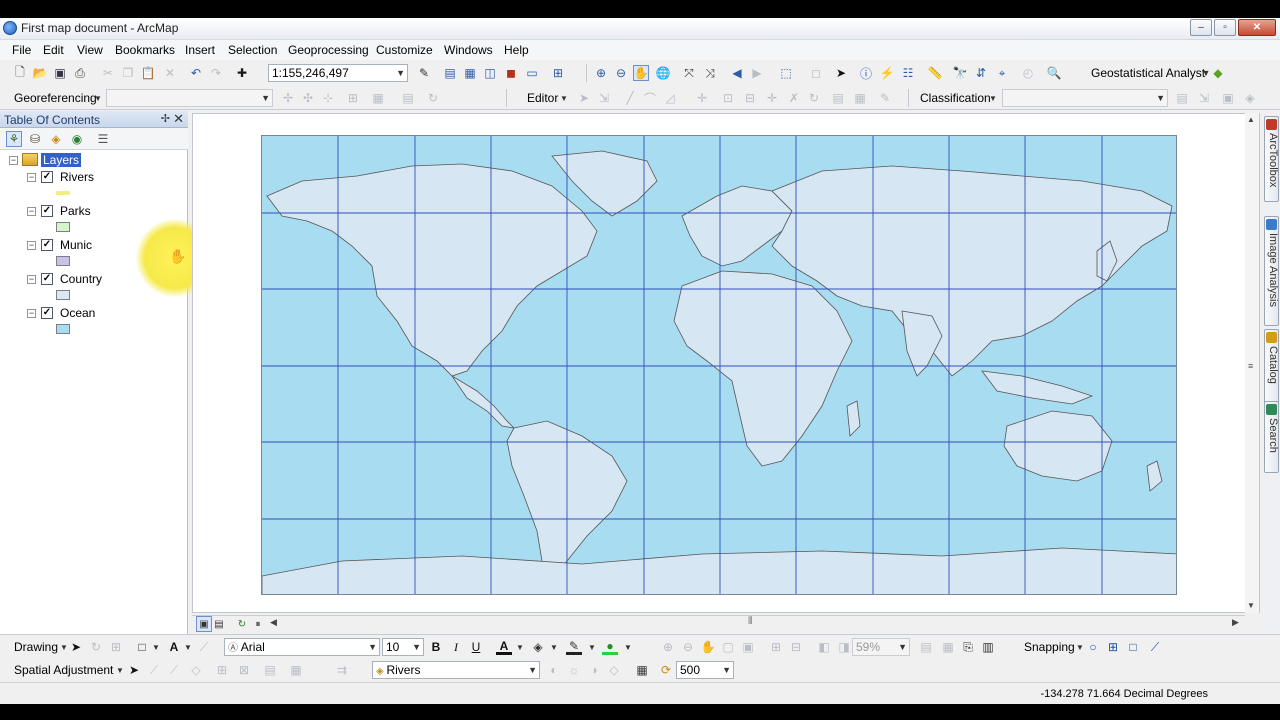 The height and width of the screenshot is (720, 1280). I want to click on font-color-icon: A, so click(504, 647).